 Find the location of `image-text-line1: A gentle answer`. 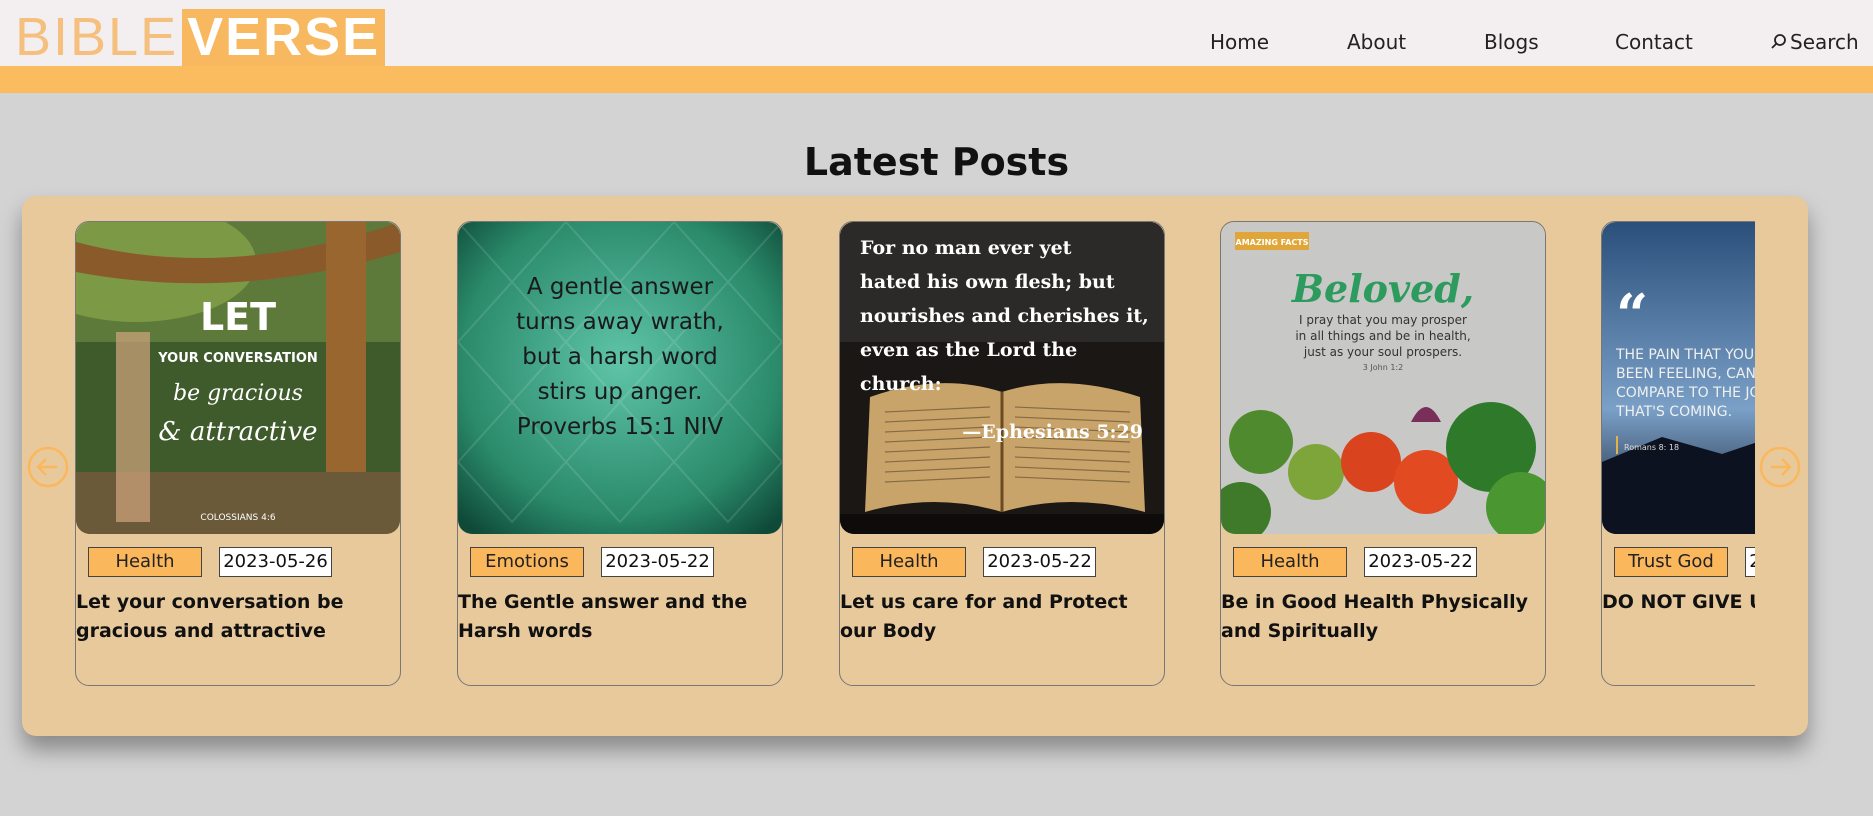

image-text-line1: A gentle answer is located at coordinates (620, 287).